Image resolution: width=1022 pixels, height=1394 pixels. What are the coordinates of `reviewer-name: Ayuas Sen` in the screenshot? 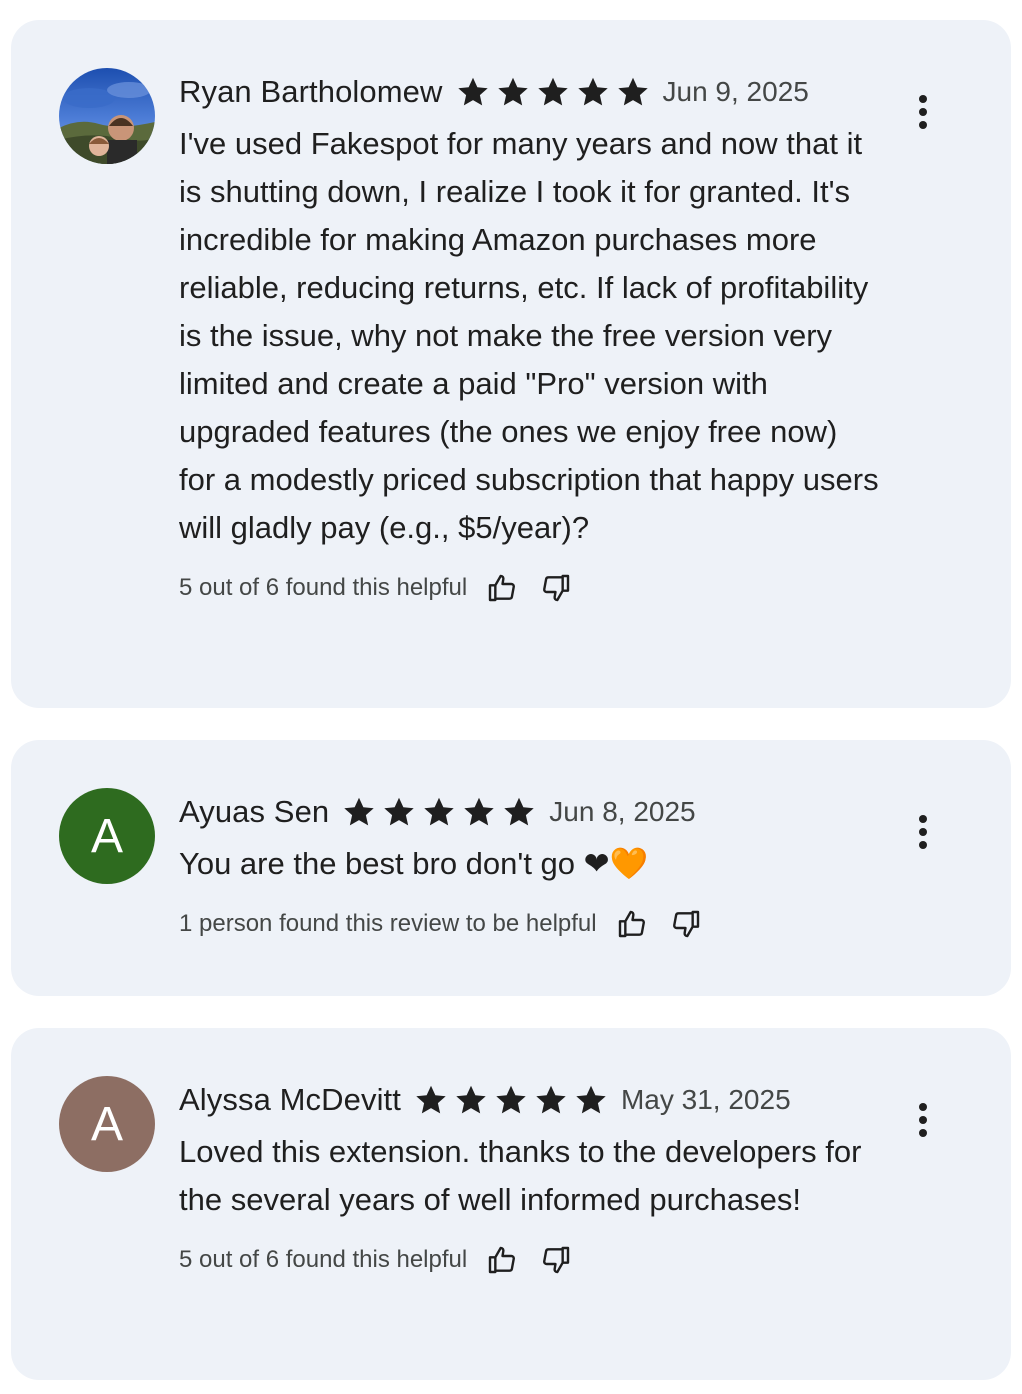 It's located at (254, 811).